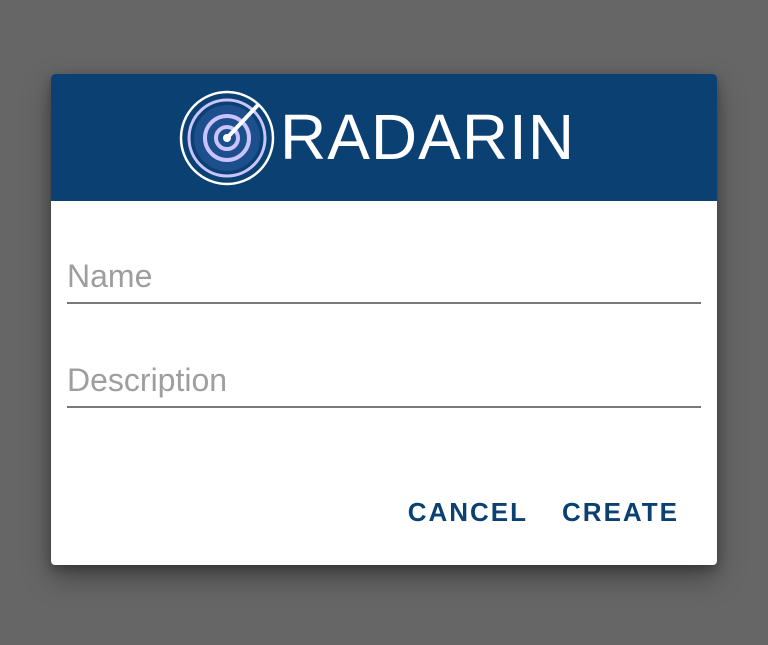 The width and height of the screenshot is (768, 645). I want to click on description-field, so click(384, 382).